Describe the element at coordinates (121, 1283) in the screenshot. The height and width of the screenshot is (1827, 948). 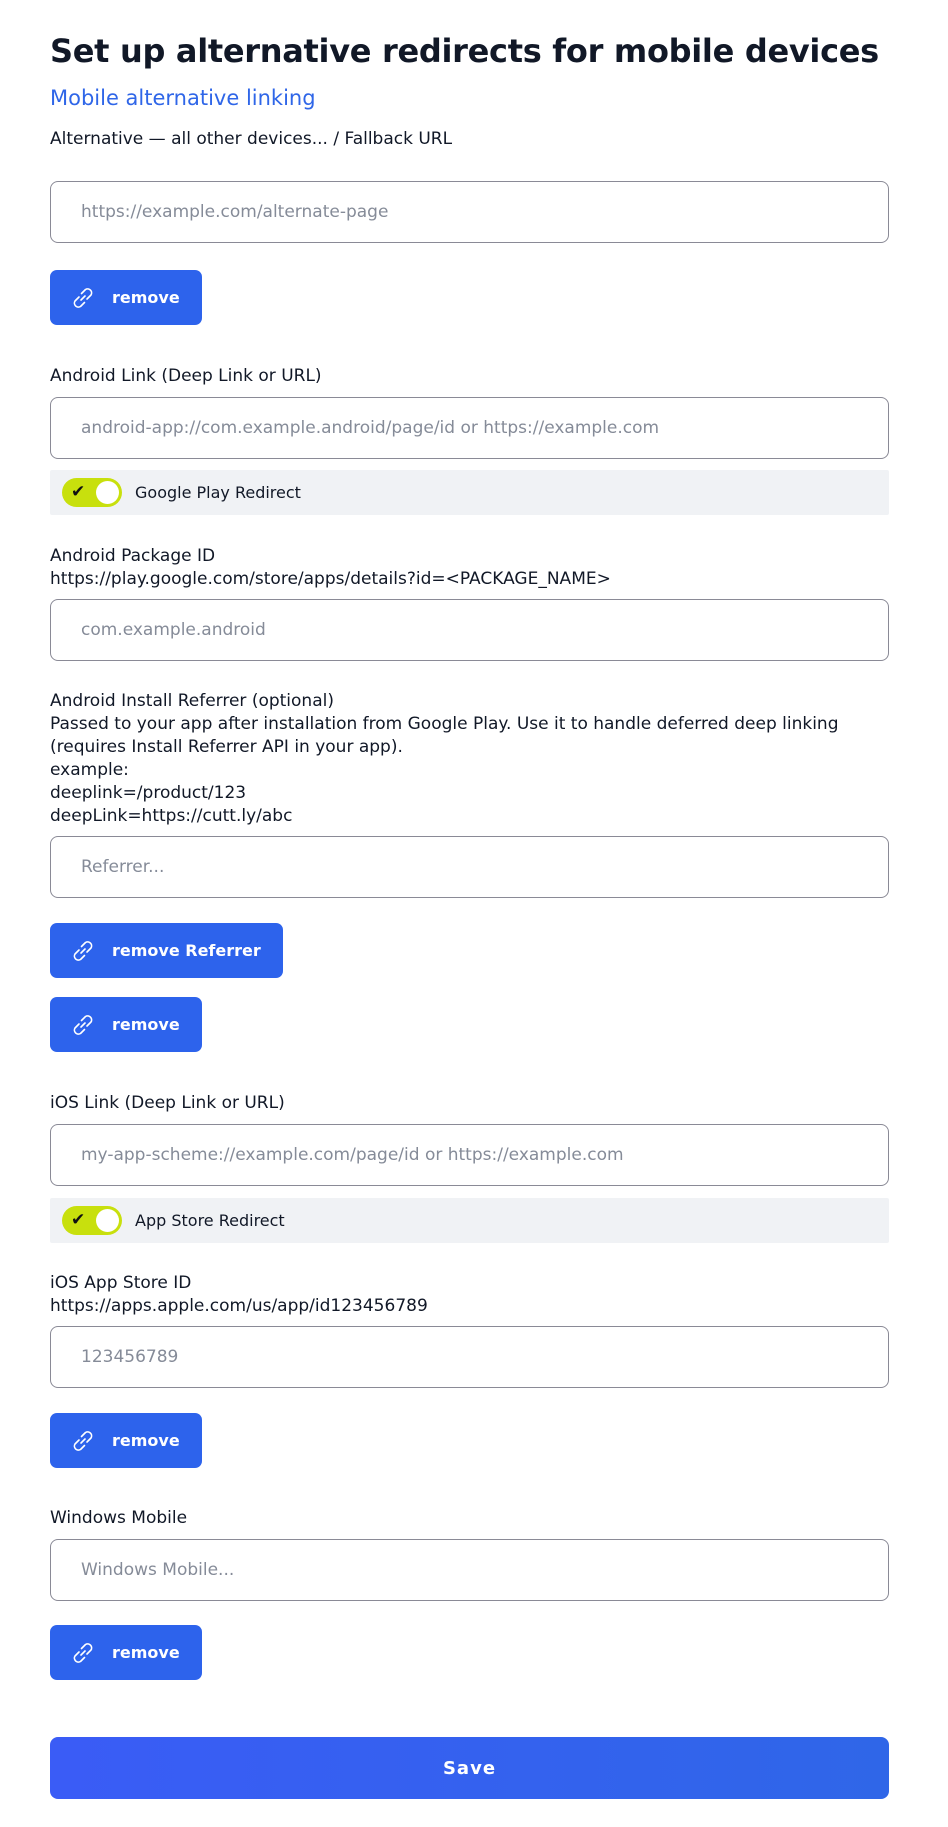
I see `ios-store-id-title: iOS App Store ID` at that location.